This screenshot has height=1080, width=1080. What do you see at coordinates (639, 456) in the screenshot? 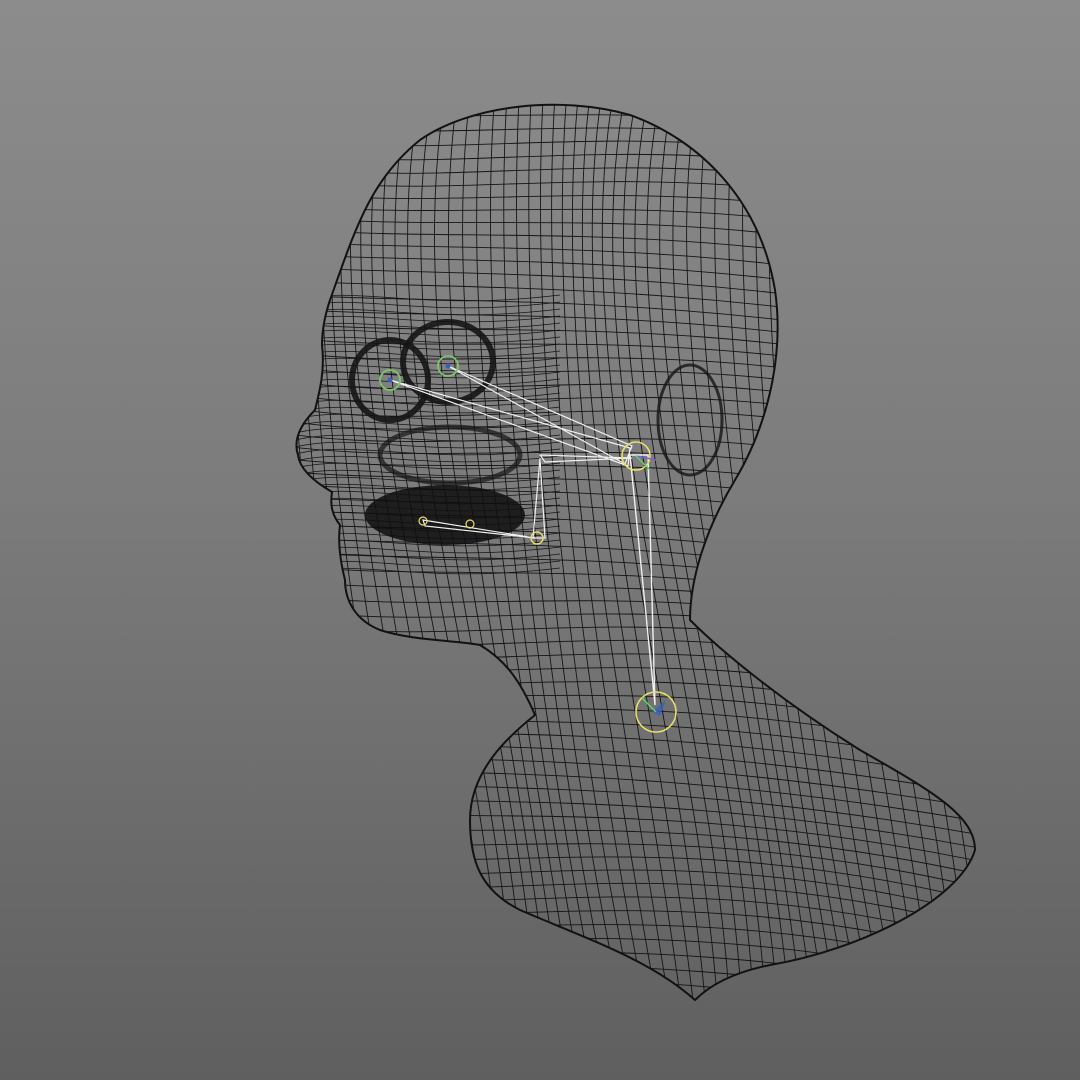
I see `head-joint` at bounding box center [639, 456].